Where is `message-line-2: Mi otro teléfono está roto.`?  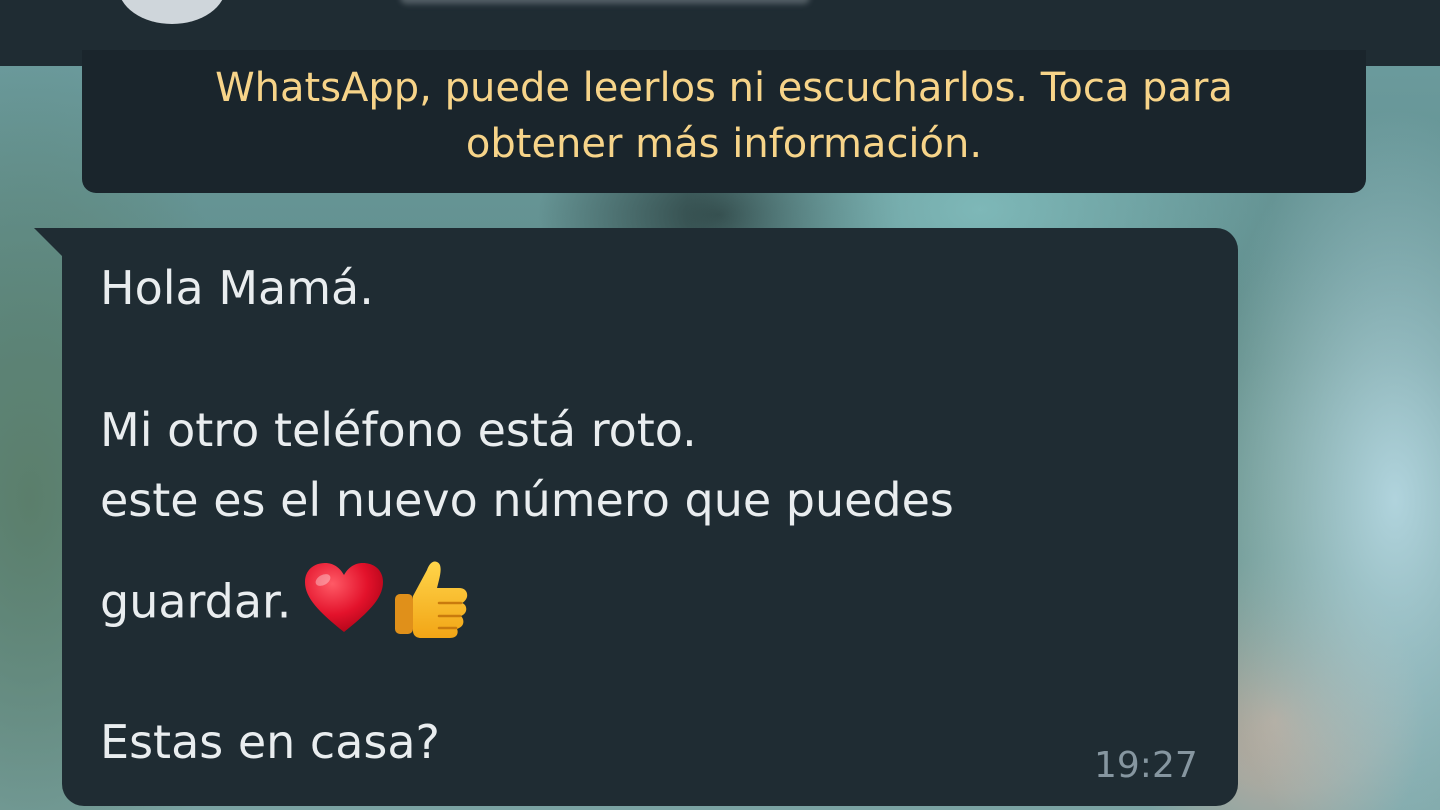
message-line-2: Mi otro teléfono está roto. is located at coordinates (398, 430).